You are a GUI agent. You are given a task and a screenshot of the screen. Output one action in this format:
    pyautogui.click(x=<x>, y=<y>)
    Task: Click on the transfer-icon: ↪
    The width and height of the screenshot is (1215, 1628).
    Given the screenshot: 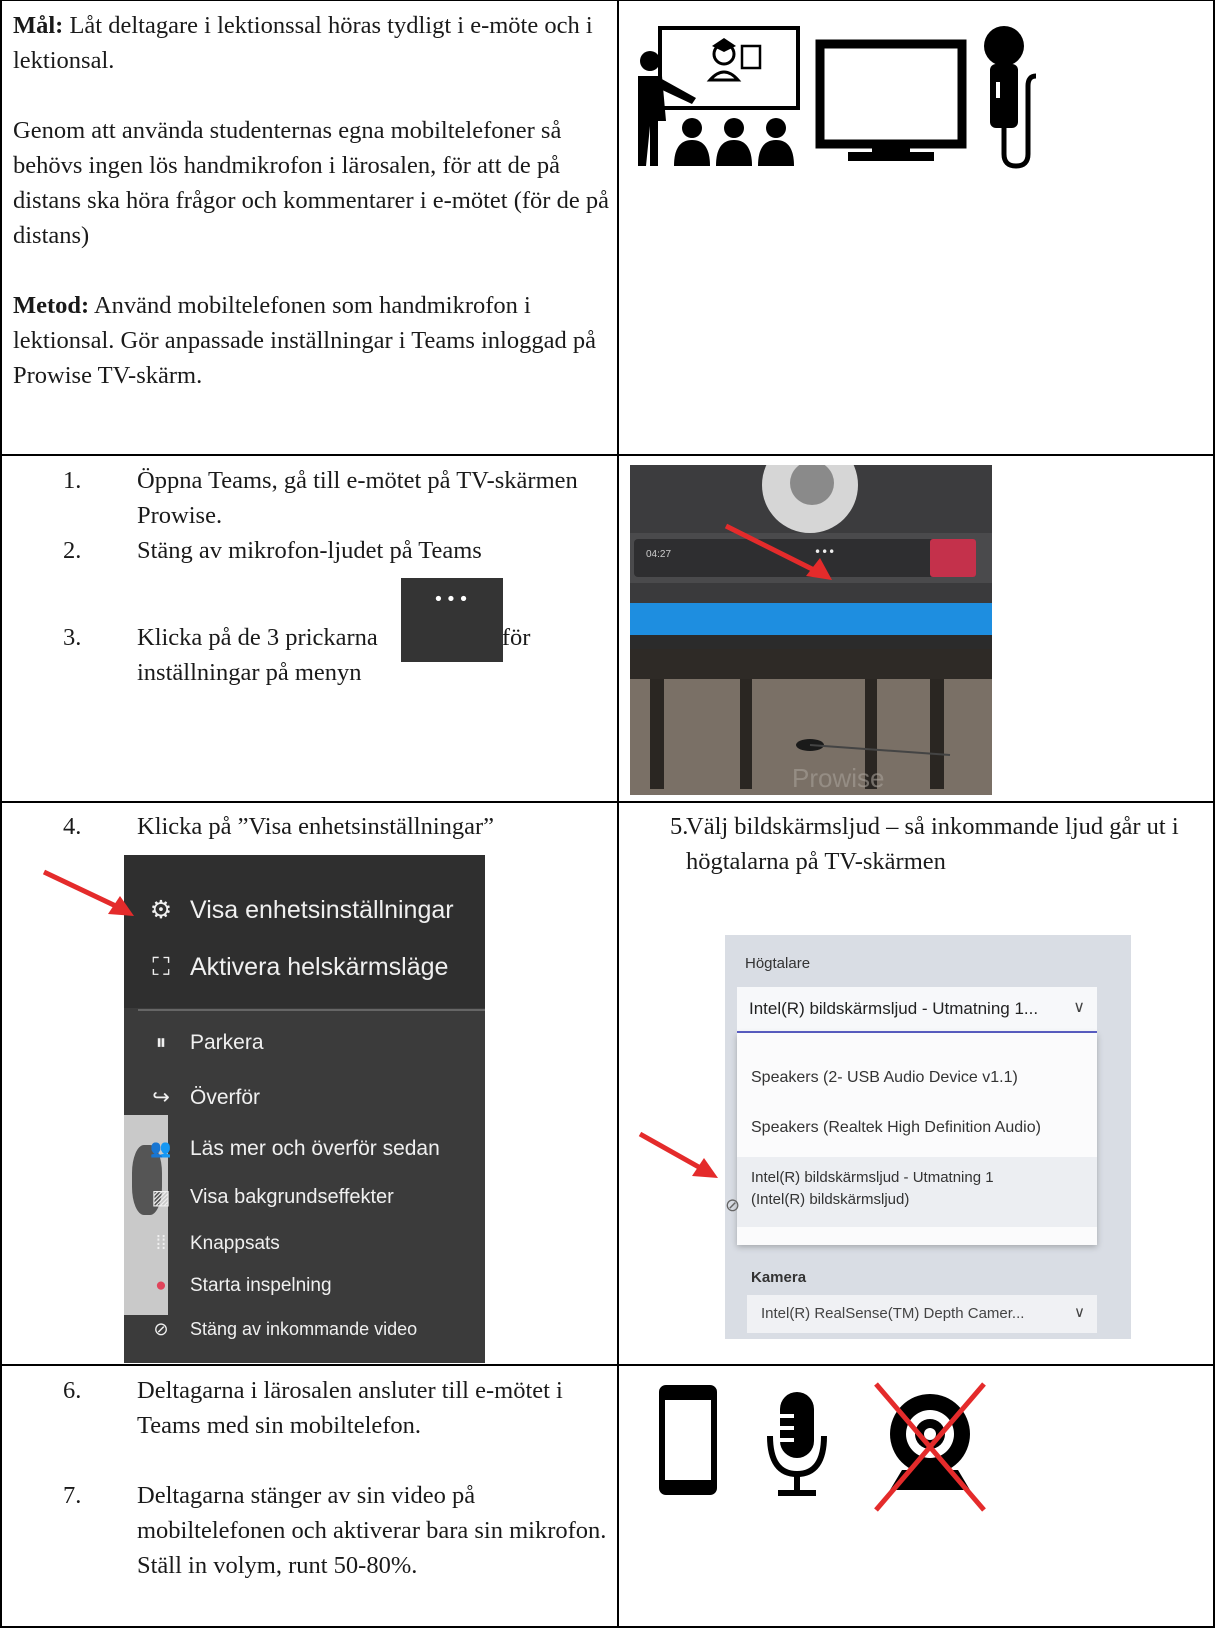 What is the action you would take?
    pyautogui.click(x=161, y=1097)
    